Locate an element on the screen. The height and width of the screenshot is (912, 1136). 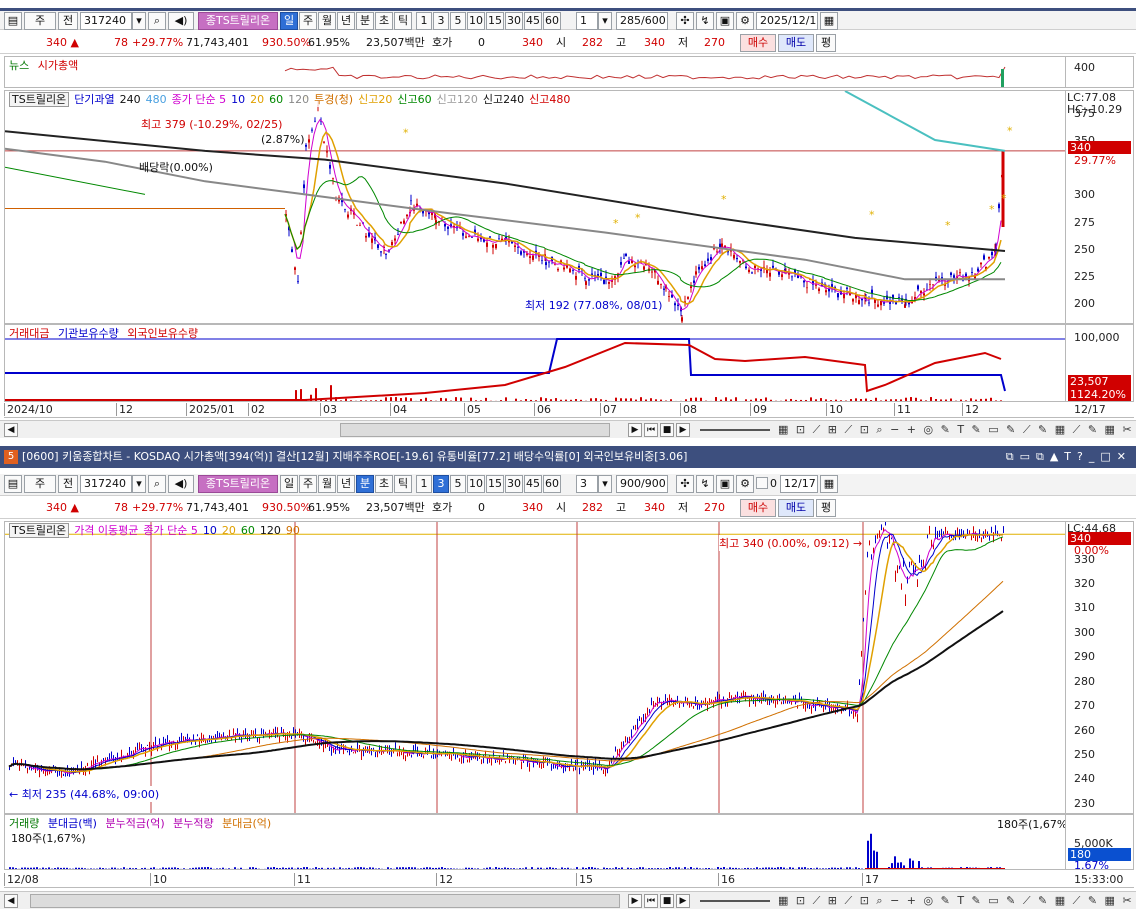
period-button-1: 주 is located at coordinates (308, 21).